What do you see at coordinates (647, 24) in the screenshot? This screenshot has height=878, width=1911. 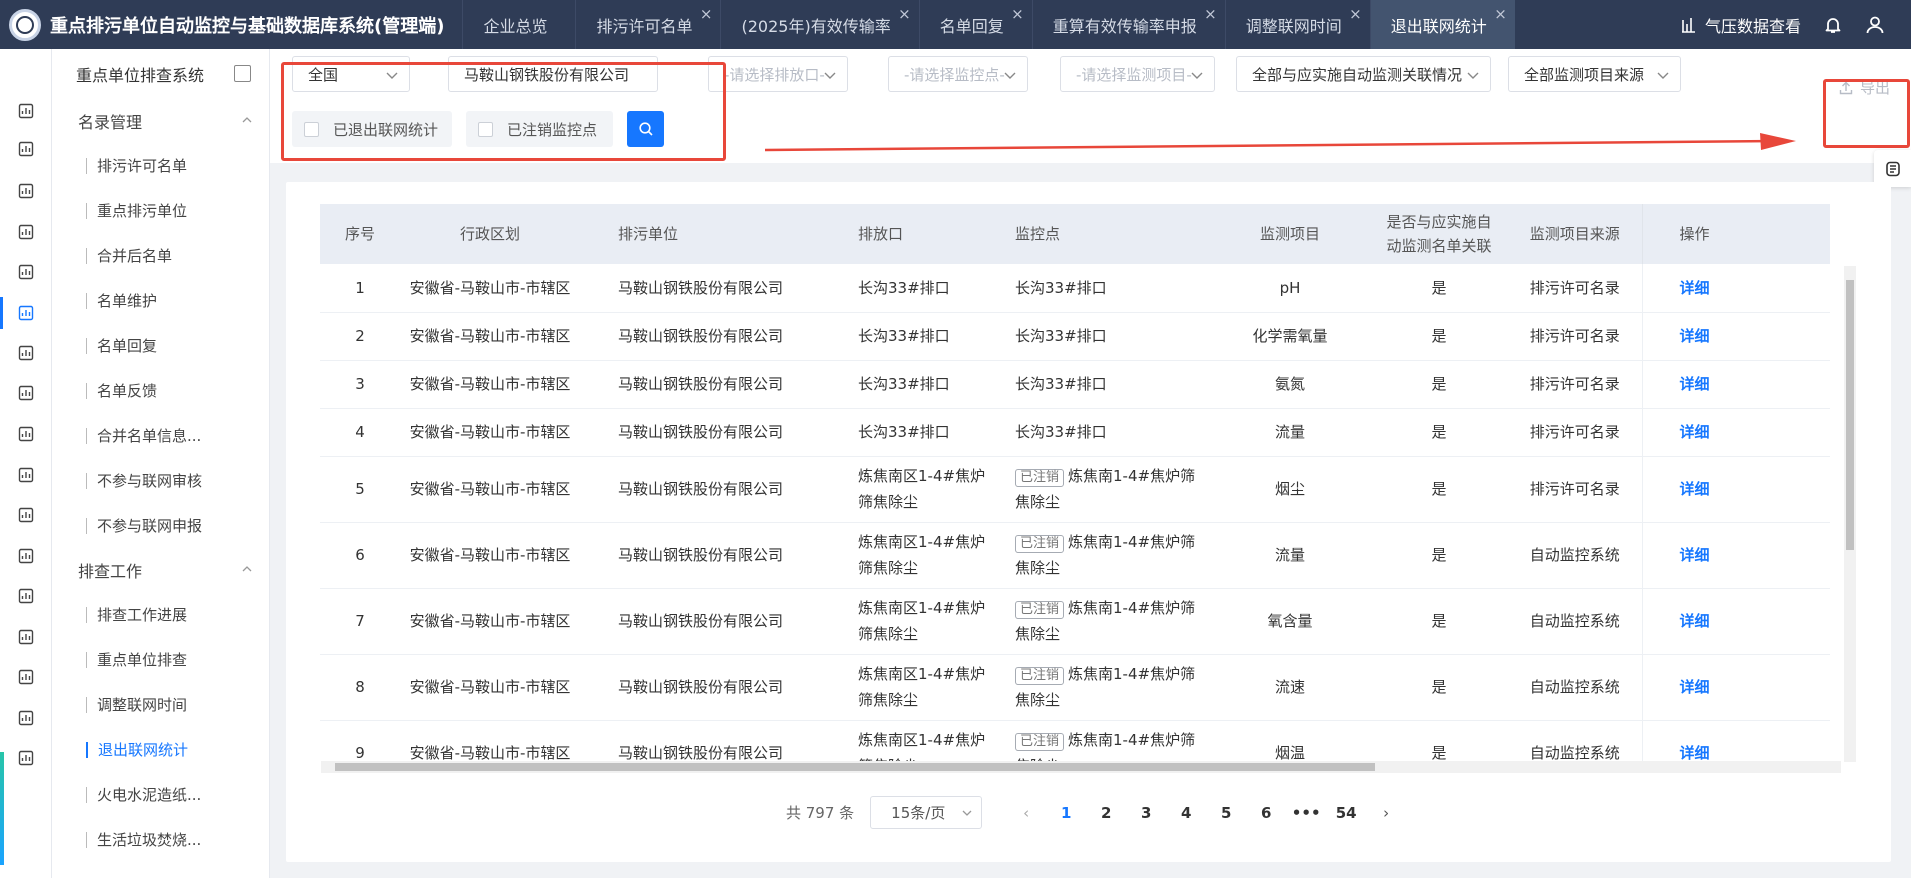 I see `tab-1: 排污许可名单 ×` at bounding box center [647, 24].